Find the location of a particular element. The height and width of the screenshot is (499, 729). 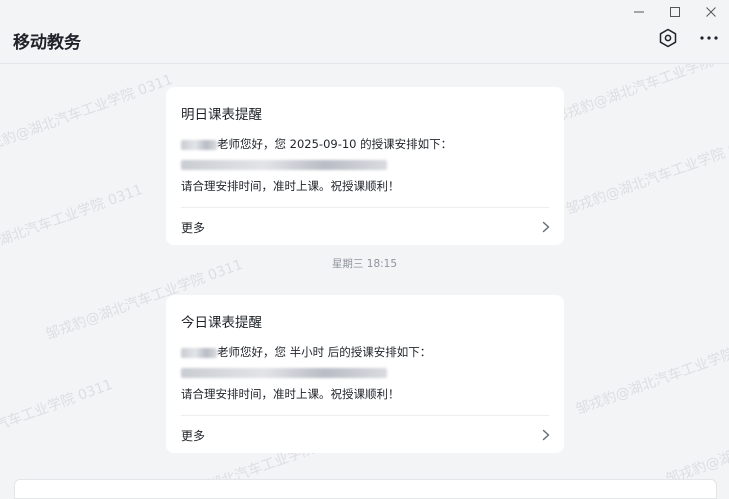

close-icon is located at coordinates (711, 12).